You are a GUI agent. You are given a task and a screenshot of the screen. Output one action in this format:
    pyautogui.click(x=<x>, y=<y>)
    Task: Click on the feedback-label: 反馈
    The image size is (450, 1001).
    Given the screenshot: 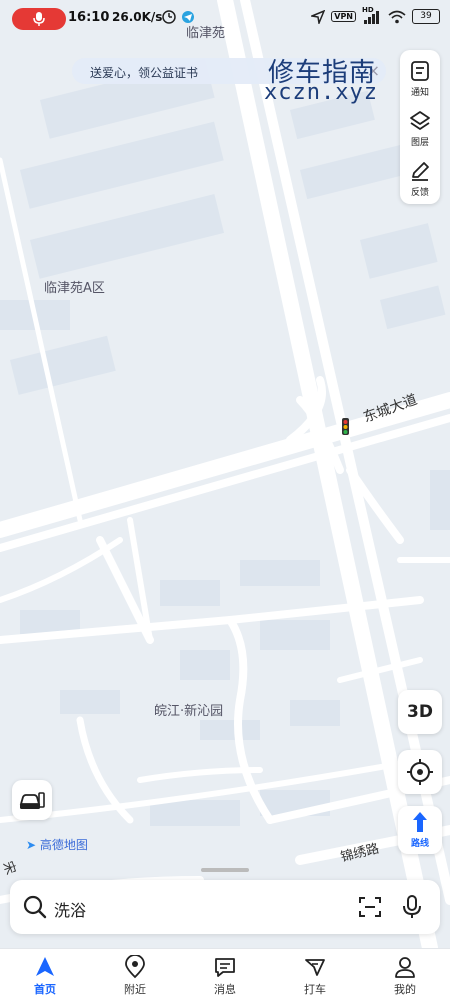 What is the action you would take?
    pyautogui.click(x=419, y=193)
    